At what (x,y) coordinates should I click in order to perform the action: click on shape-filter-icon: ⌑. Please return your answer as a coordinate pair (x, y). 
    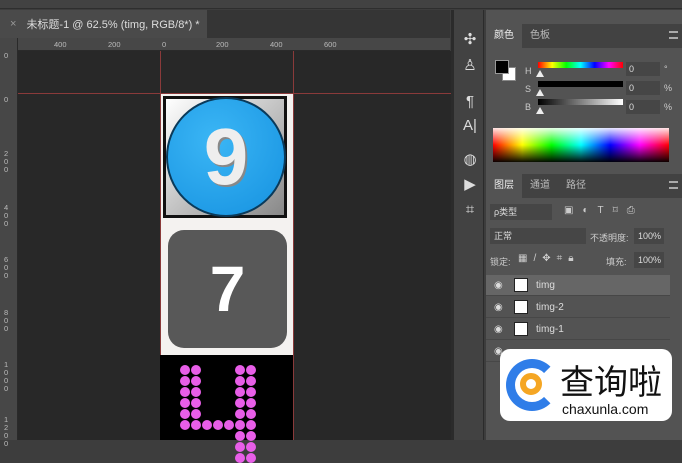
    Looking at the image, I should click on (619, 210).